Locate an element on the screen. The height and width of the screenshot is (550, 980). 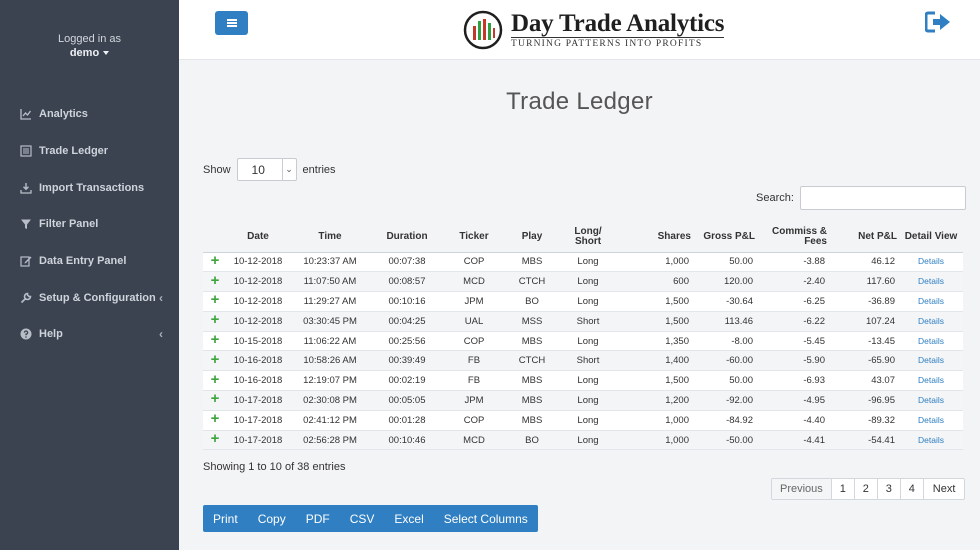
pagination-page: 4 is located at coordinates (911, 489).